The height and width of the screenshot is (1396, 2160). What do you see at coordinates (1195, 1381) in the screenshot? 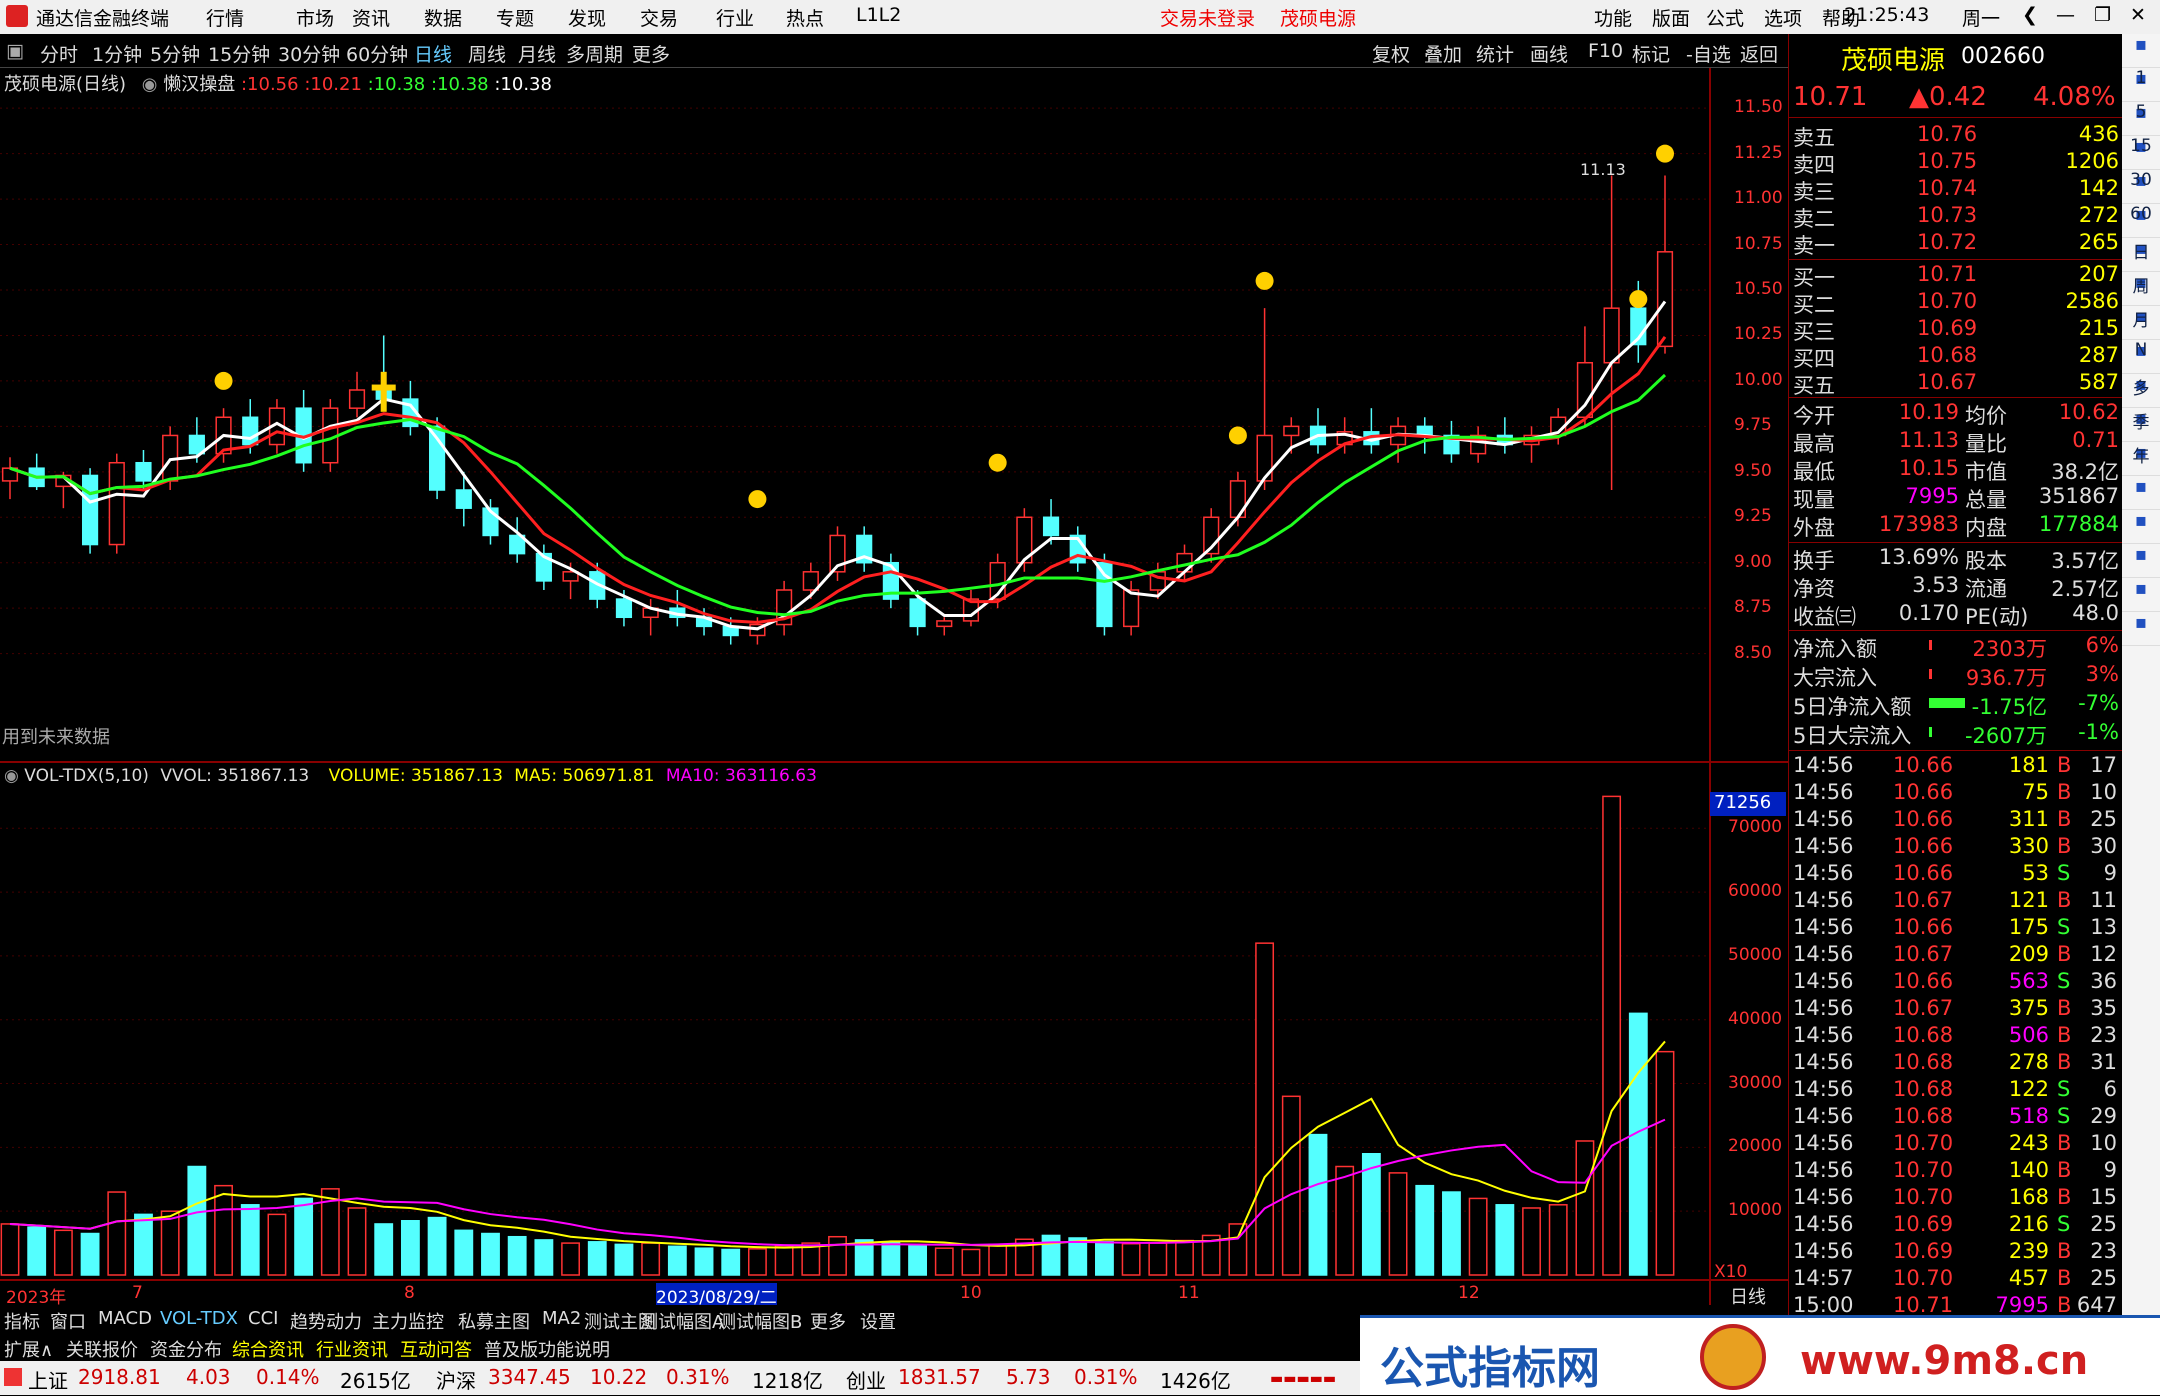
I see `cy-amount: 1426亿` at bounding box center [1195, 1381].